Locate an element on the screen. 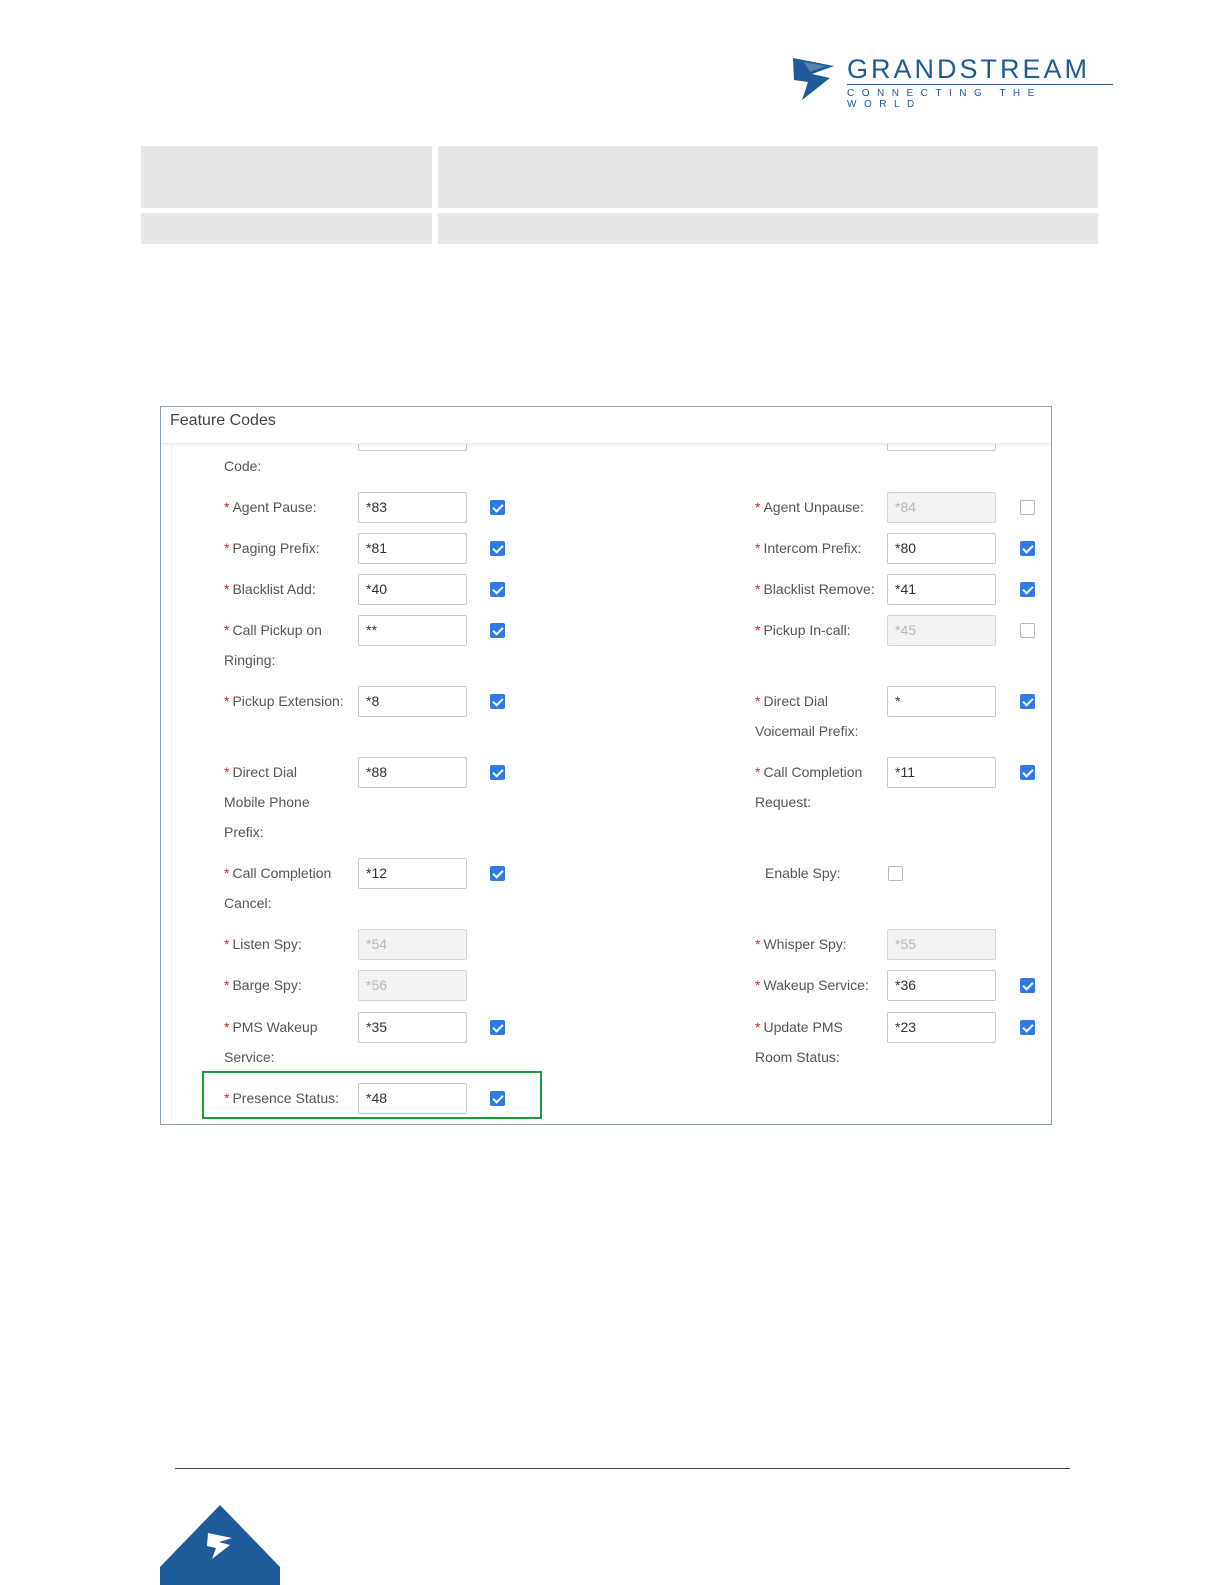  call-completion-request-input: *11 is located at coordinates (941, 772).